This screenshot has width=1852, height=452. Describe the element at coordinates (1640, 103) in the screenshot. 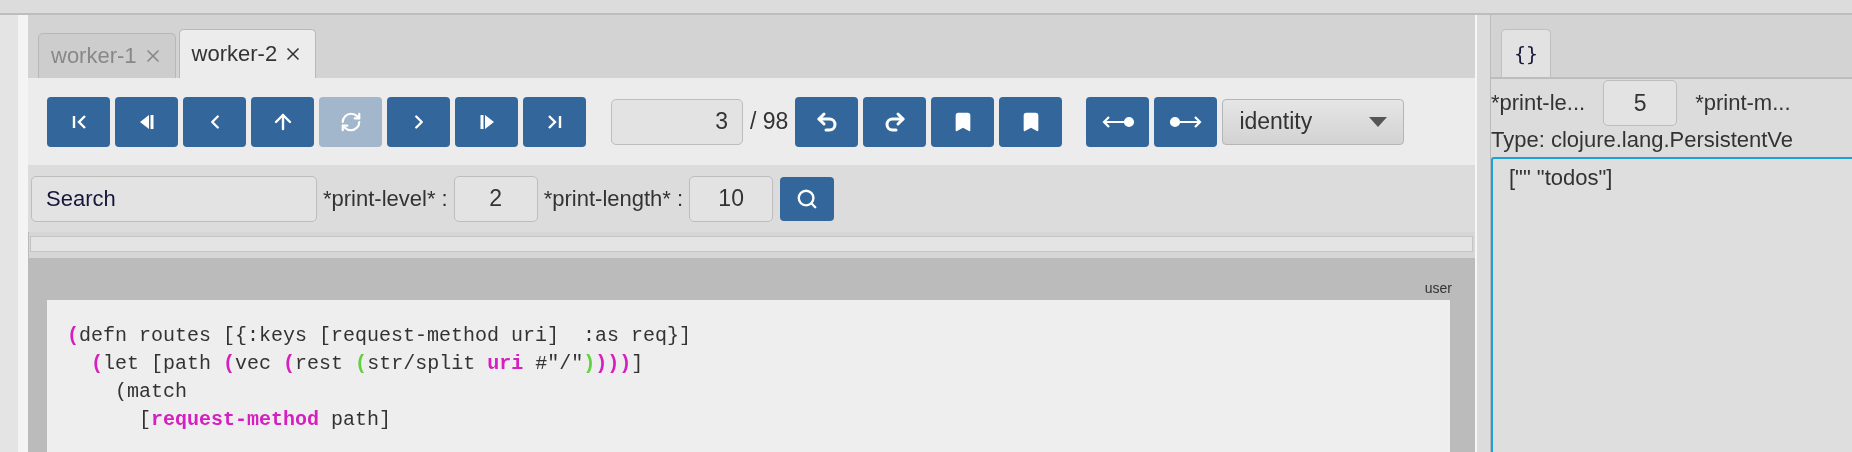

I see `print-level-field: 5` at that location.